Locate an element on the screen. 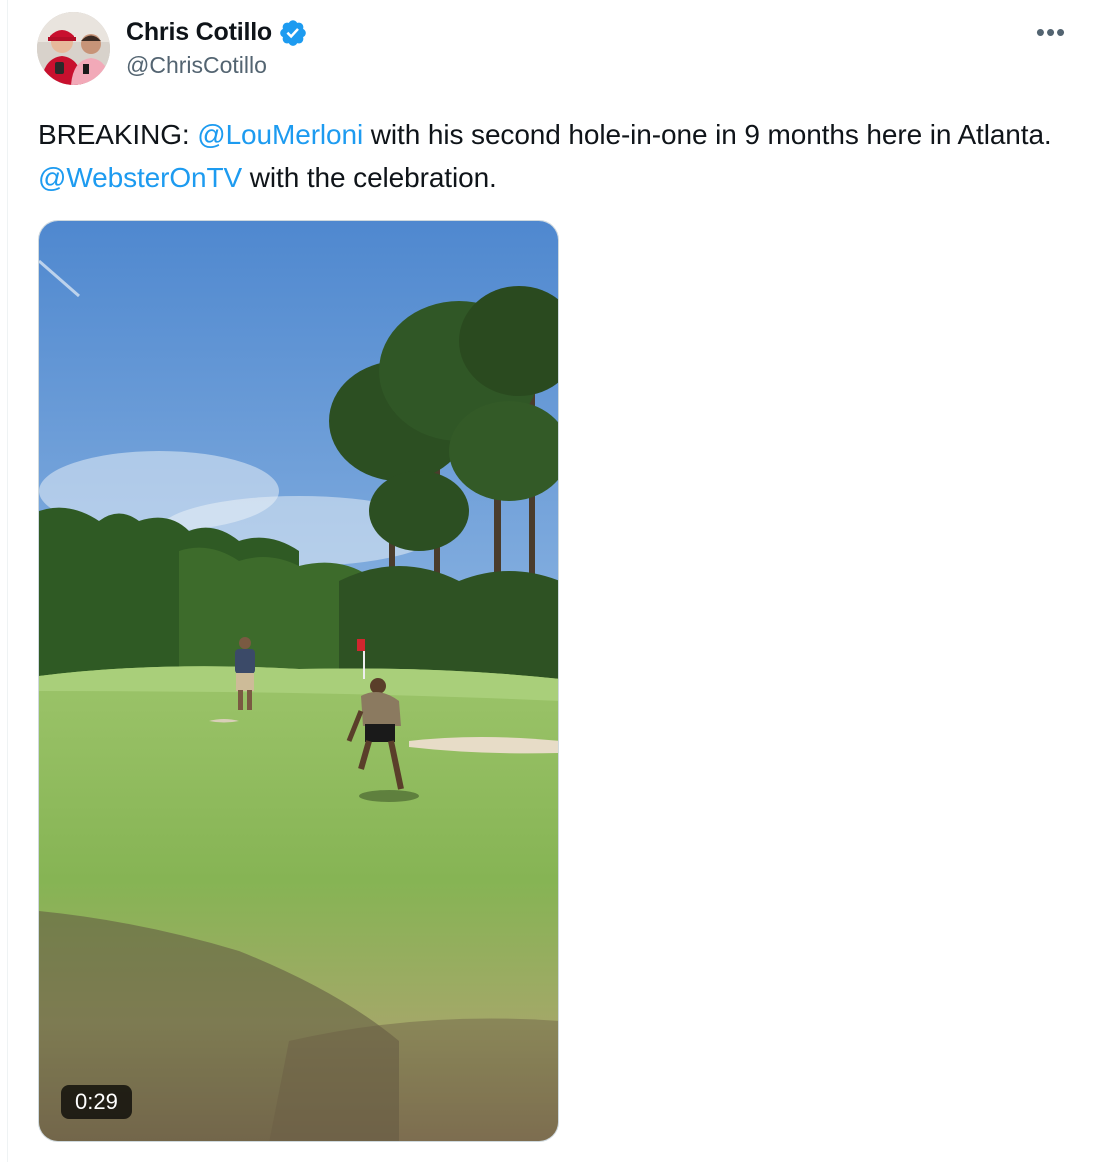 This screenshot has height=1162, width=1096. mention-link-webstterontv: @WebsterOnTV is located at coordinates (140, 177).